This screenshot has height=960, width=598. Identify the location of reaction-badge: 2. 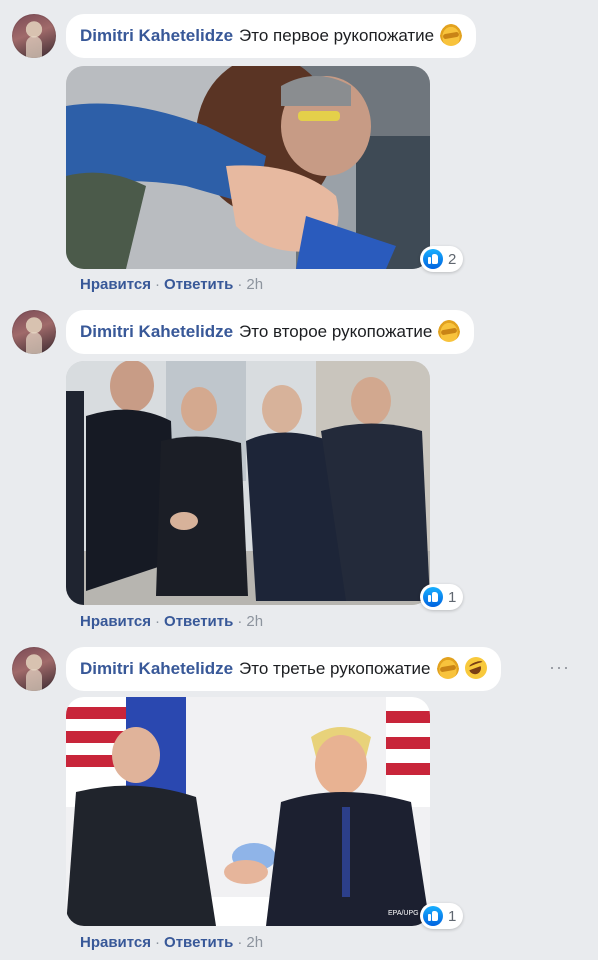
(442, 259).